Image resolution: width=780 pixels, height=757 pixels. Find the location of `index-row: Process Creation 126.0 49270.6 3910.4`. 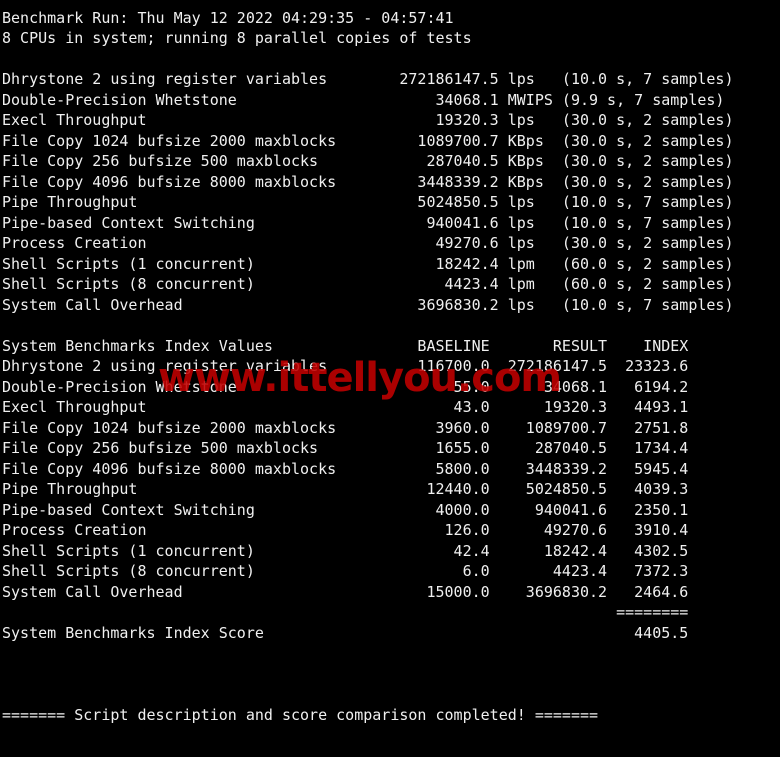

index-row: Process Creation 126.0 49270.6 3910.4 is located at coordinates (345, 530).